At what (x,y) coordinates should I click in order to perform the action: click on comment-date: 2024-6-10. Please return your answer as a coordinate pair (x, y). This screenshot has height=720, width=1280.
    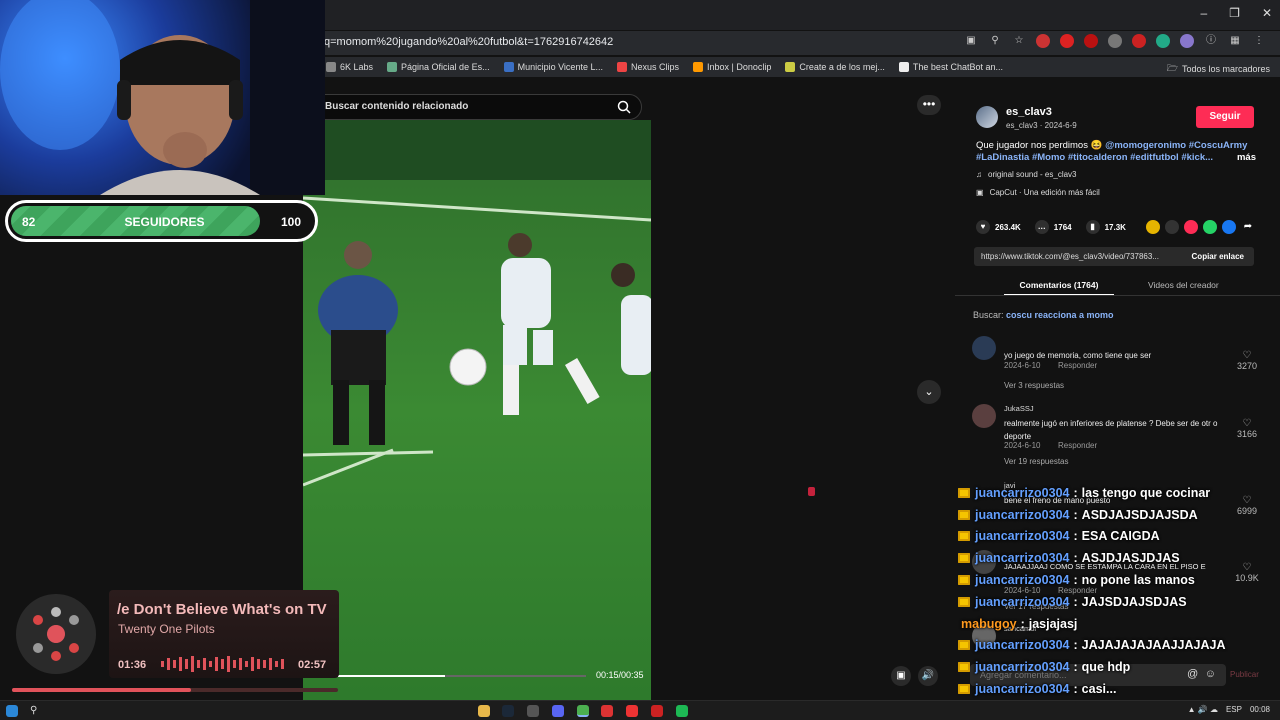
    Looking at the image, I should click on (1022, 445).